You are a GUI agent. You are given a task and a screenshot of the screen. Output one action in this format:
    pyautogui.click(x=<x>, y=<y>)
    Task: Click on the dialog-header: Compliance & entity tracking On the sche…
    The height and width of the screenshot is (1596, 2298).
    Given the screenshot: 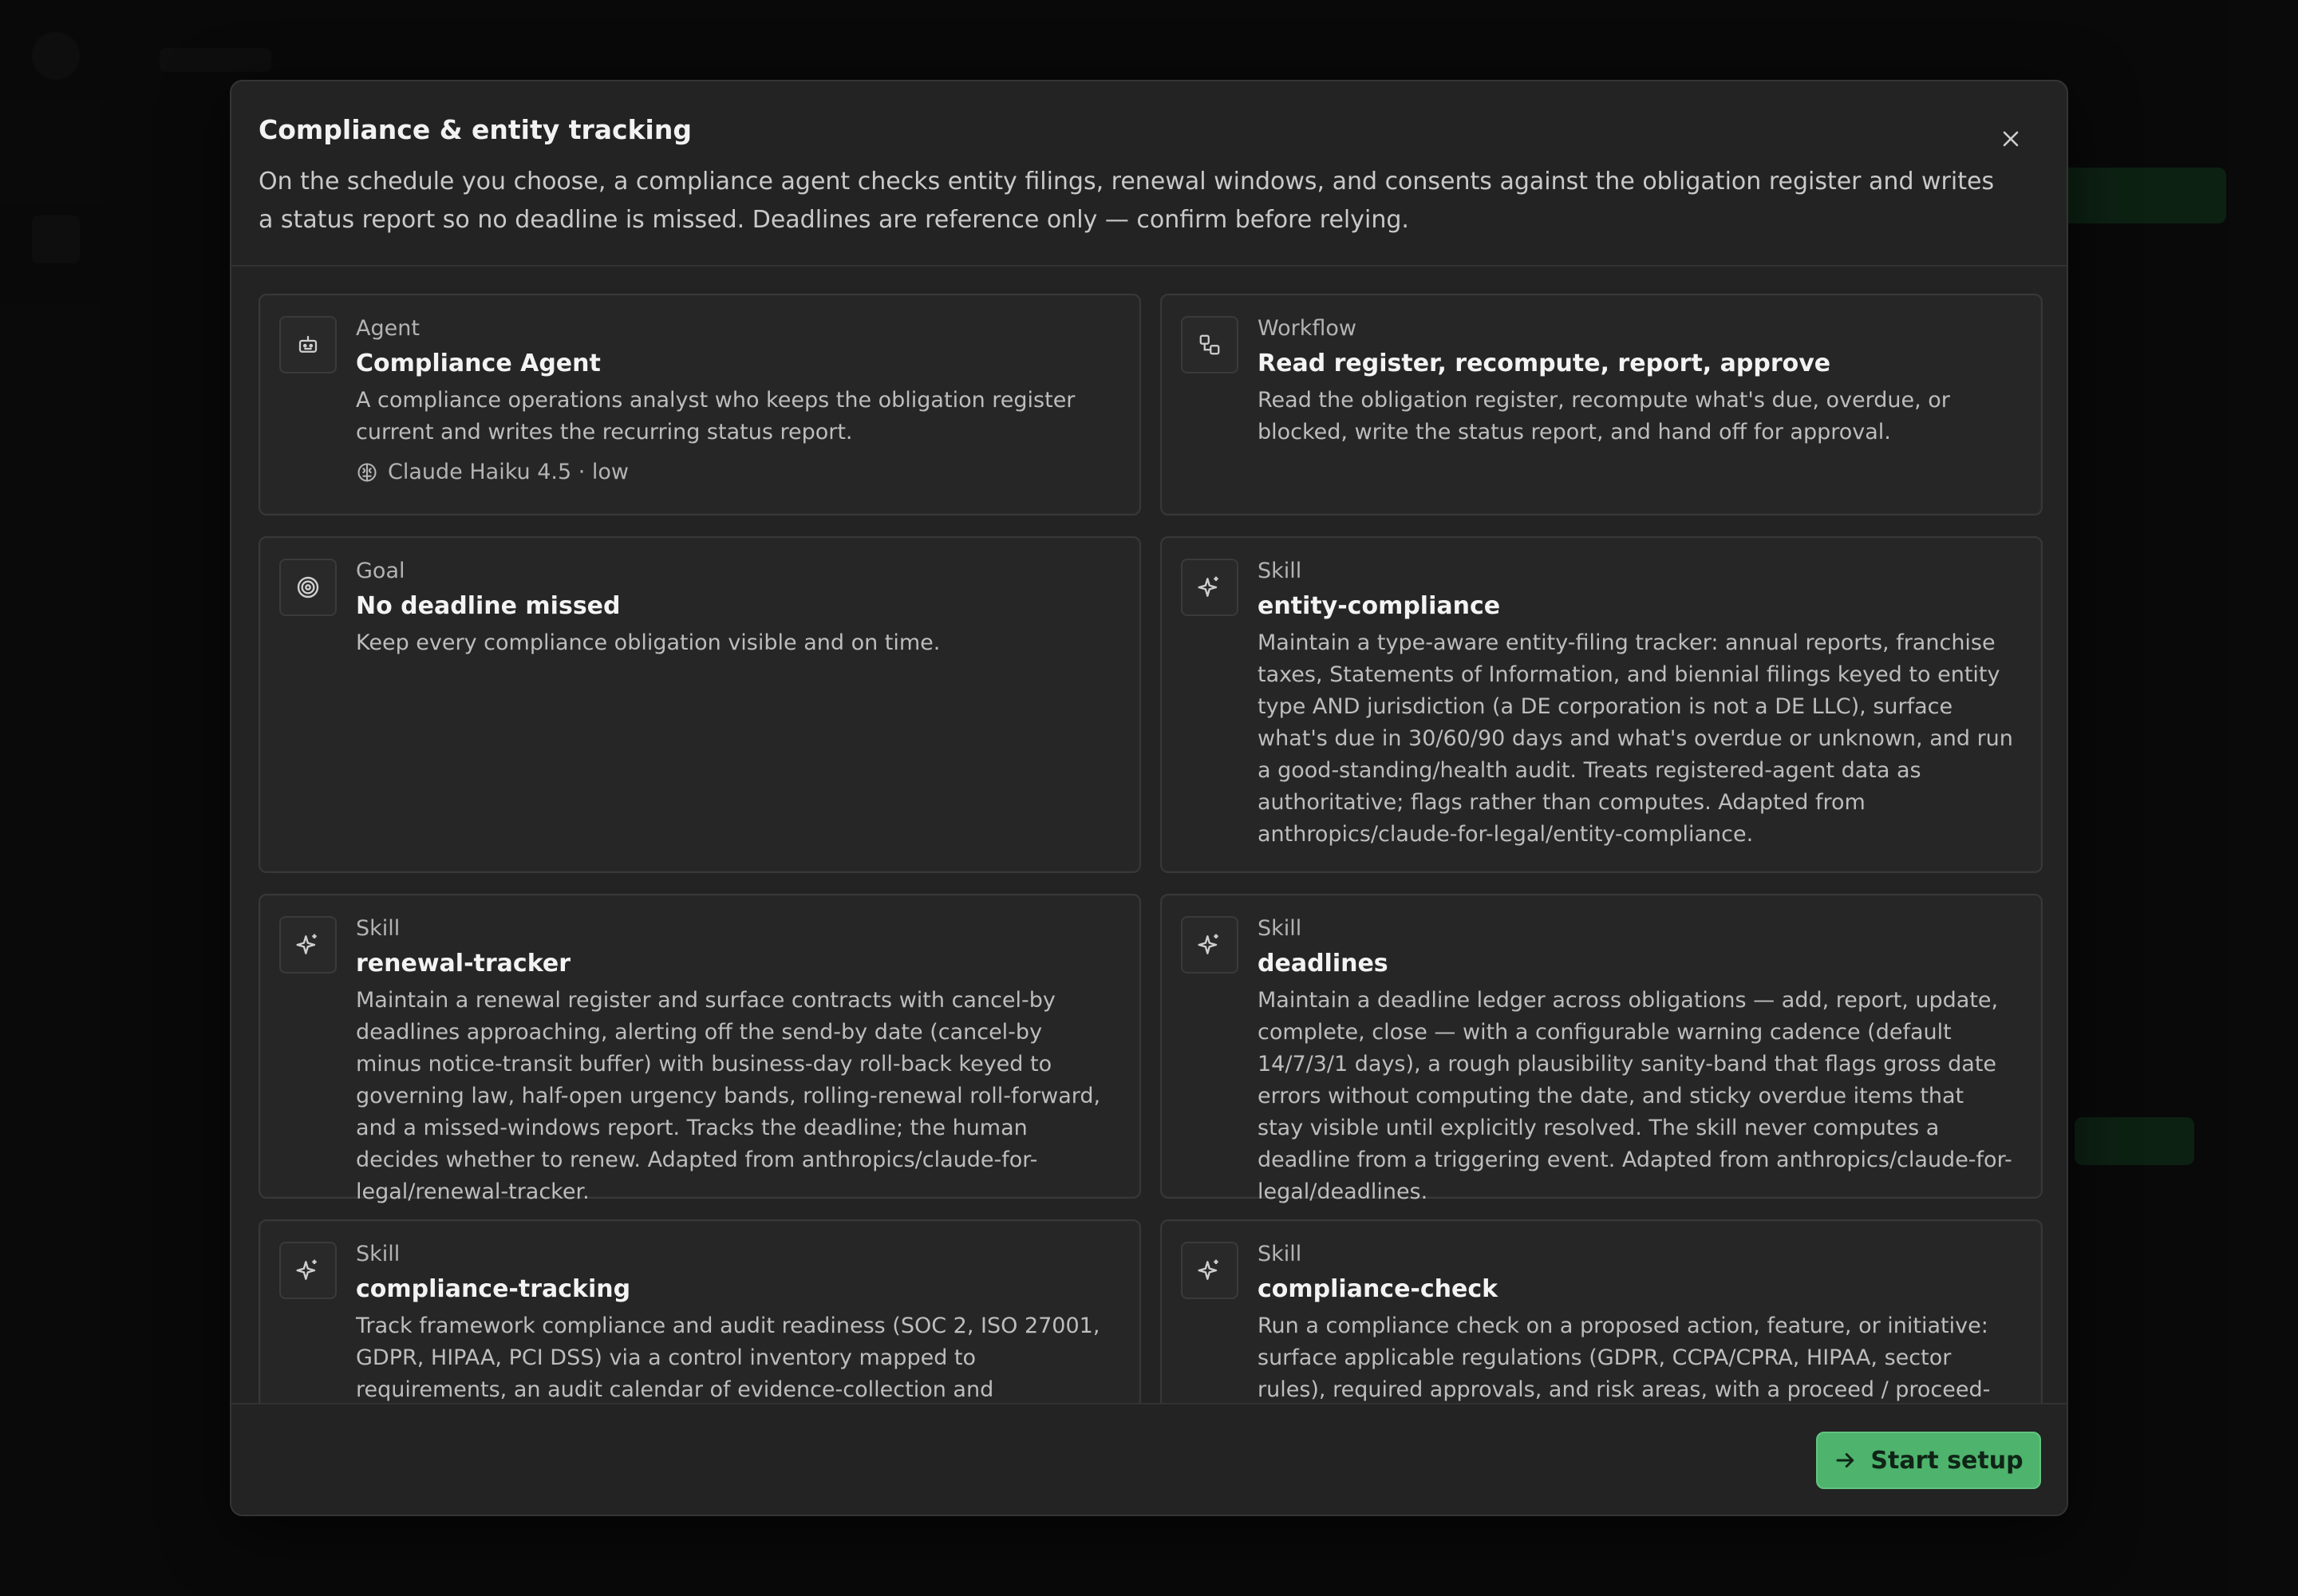 What is the action you would take?
    pyautogui.click(x=1149, y=174)
    